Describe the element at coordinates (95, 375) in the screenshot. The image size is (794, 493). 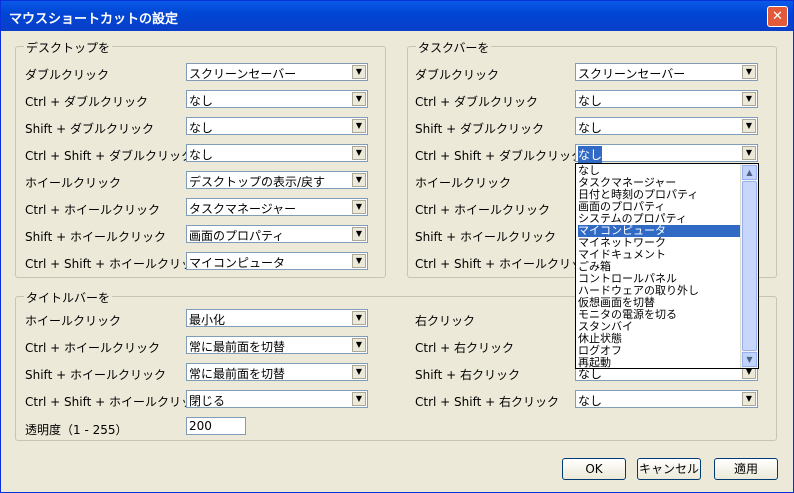
I see `titlebar-left-label-2: Shift + ホイールクリック` at that location.